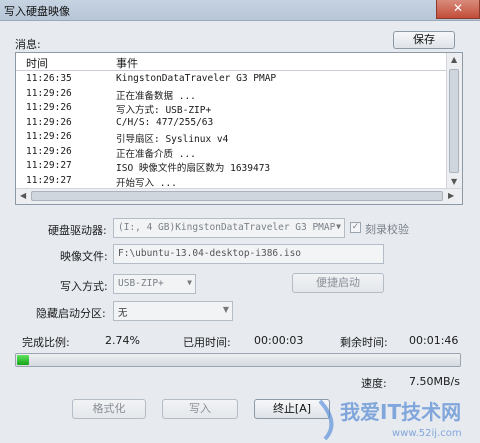 The height and width of the screenshot is (443, 480). I want to click on log-row: 11:29:27 ISO 映像文件的扇区数为 1639473, so click(232, 167).